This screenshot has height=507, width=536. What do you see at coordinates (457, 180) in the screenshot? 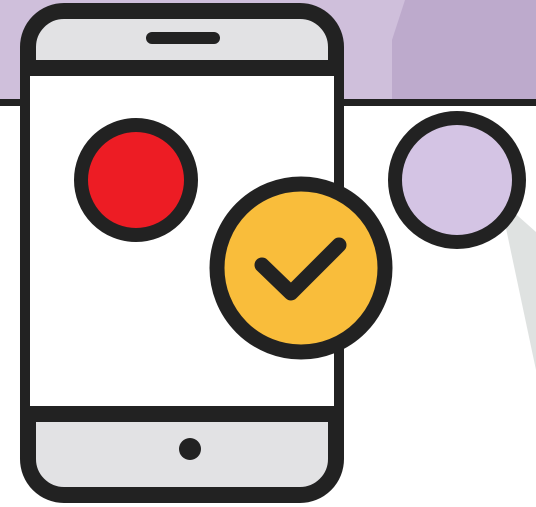
I see `purple-dot` at bounding box center [457, 180].